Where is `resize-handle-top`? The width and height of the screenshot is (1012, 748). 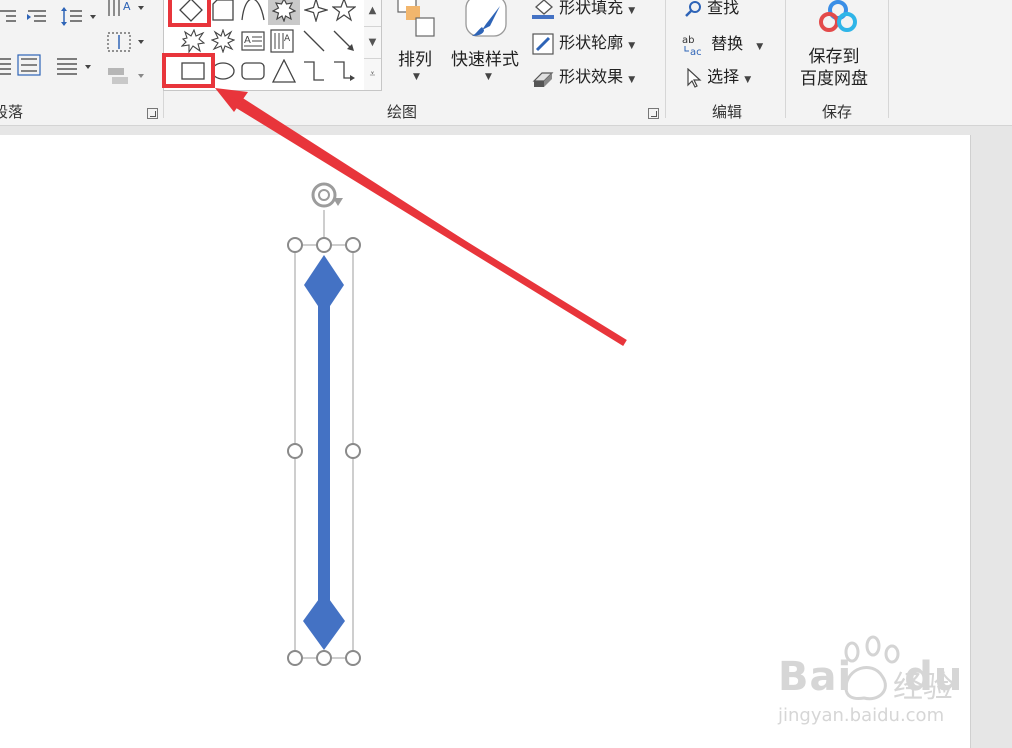
resize-handle-top is located at coordinates (324, 245).